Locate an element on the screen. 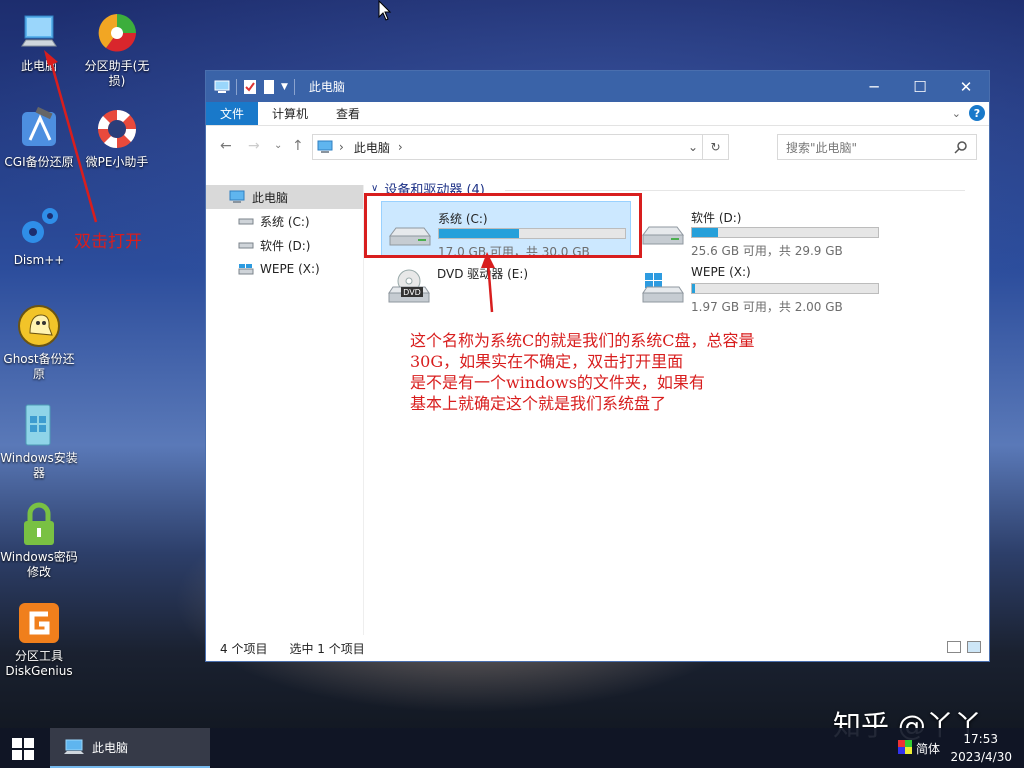 The image size is (1024, 768). color-tray-icon is located at coordinates (905, 747).